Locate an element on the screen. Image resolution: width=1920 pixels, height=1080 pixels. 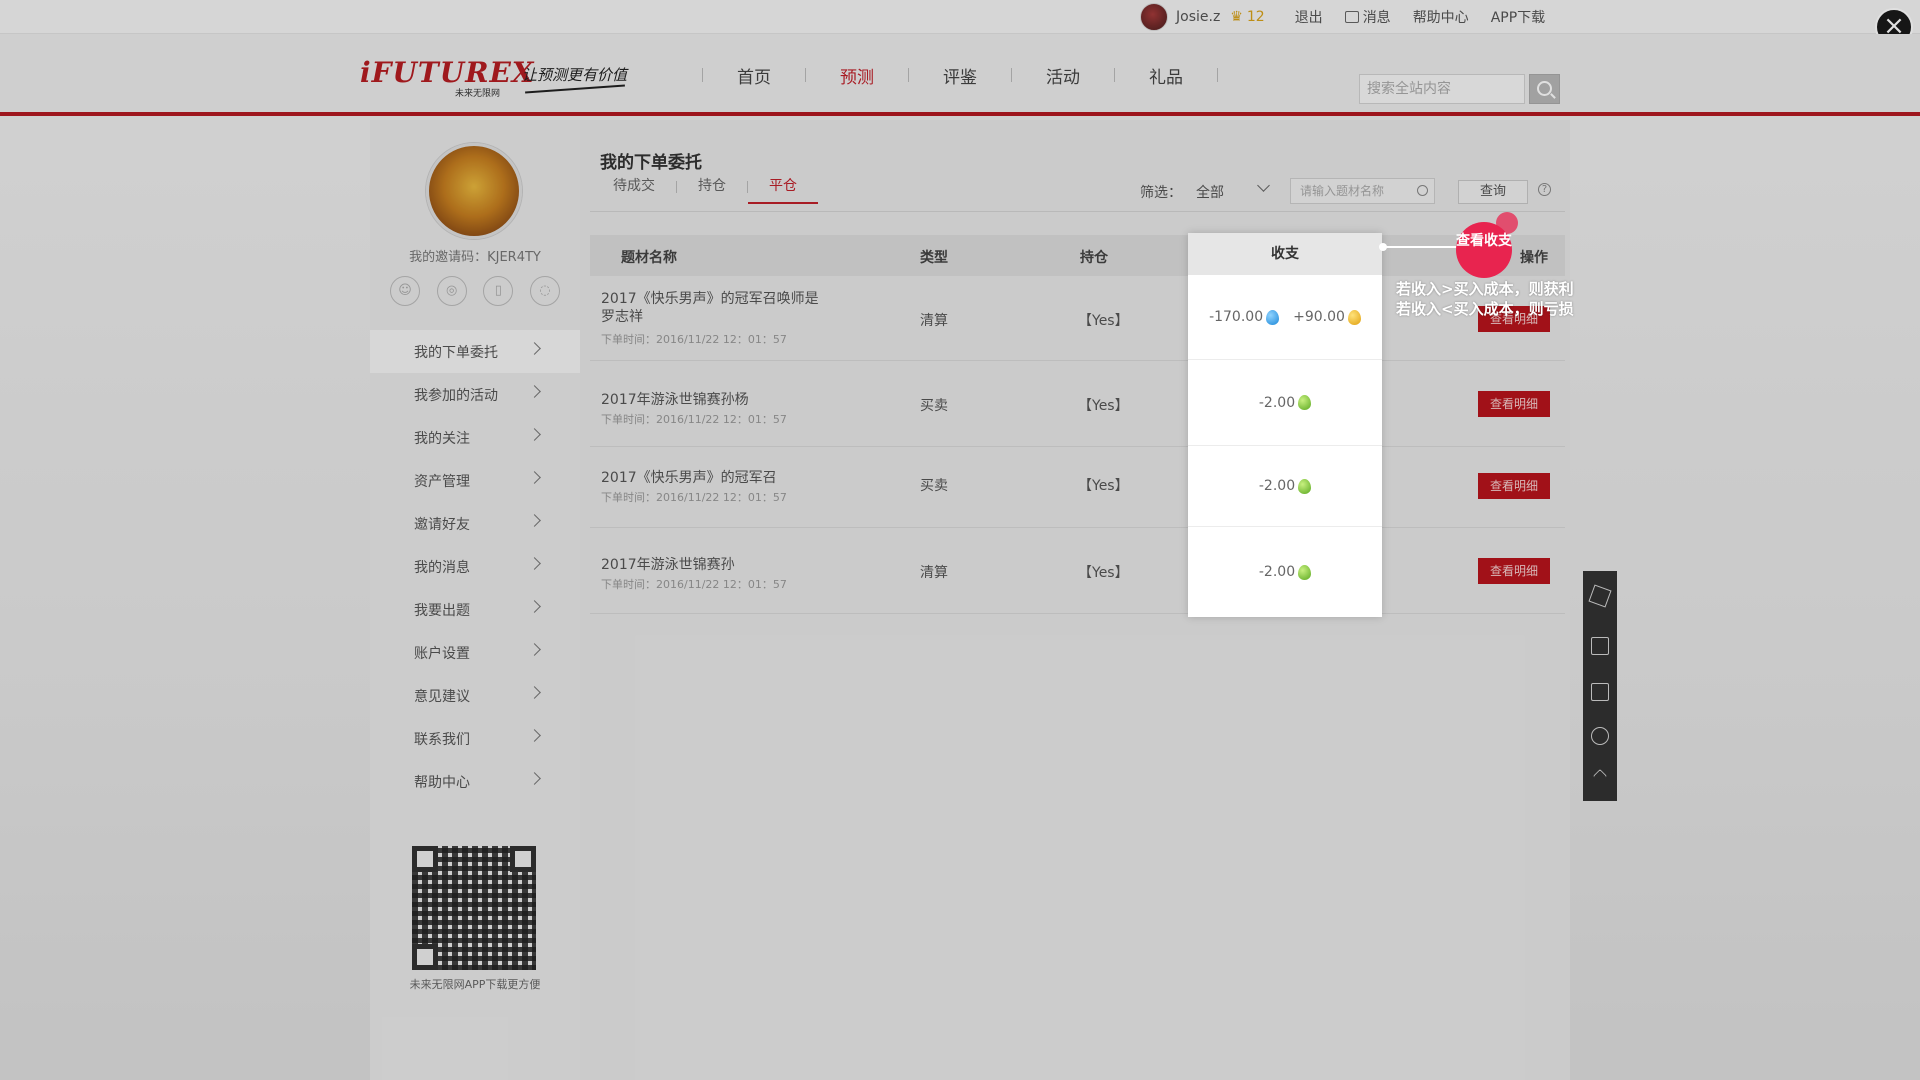
nav-predict: 预测 is located at coordinates (857, 75).